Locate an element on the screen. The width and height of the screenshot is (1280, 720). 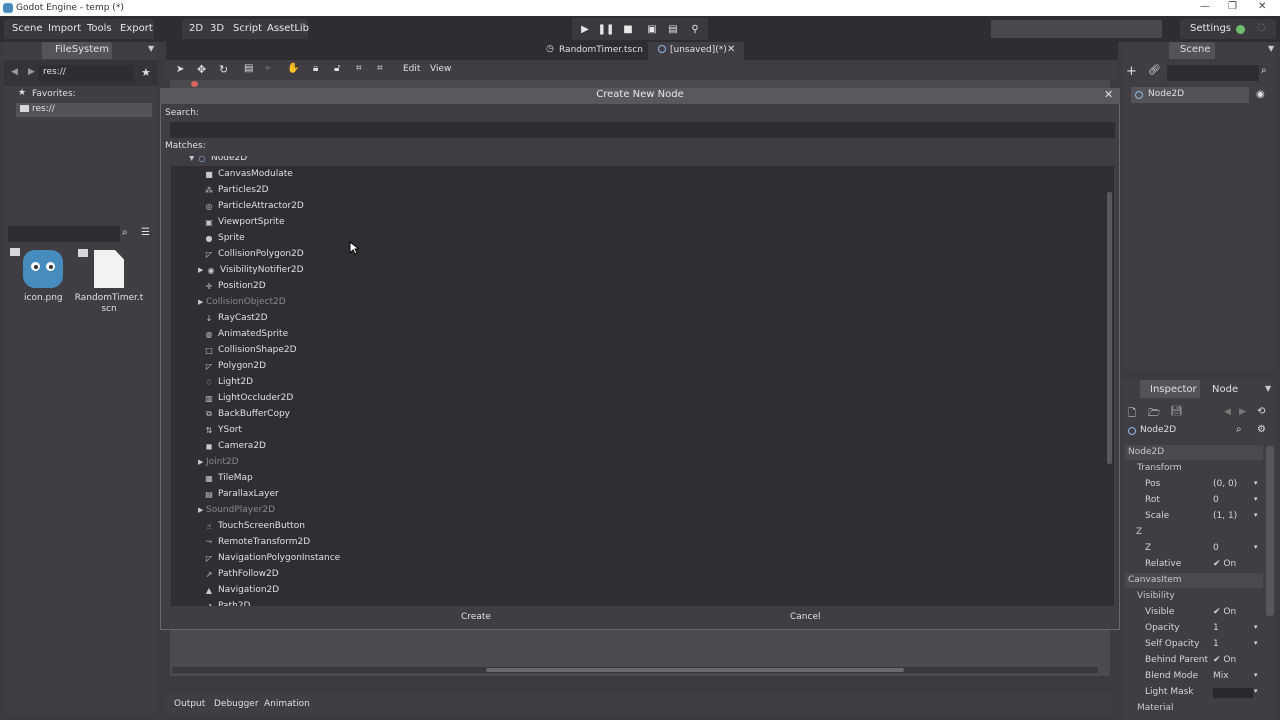
group-icon: ⌗ is located at coordinates (359, 68).